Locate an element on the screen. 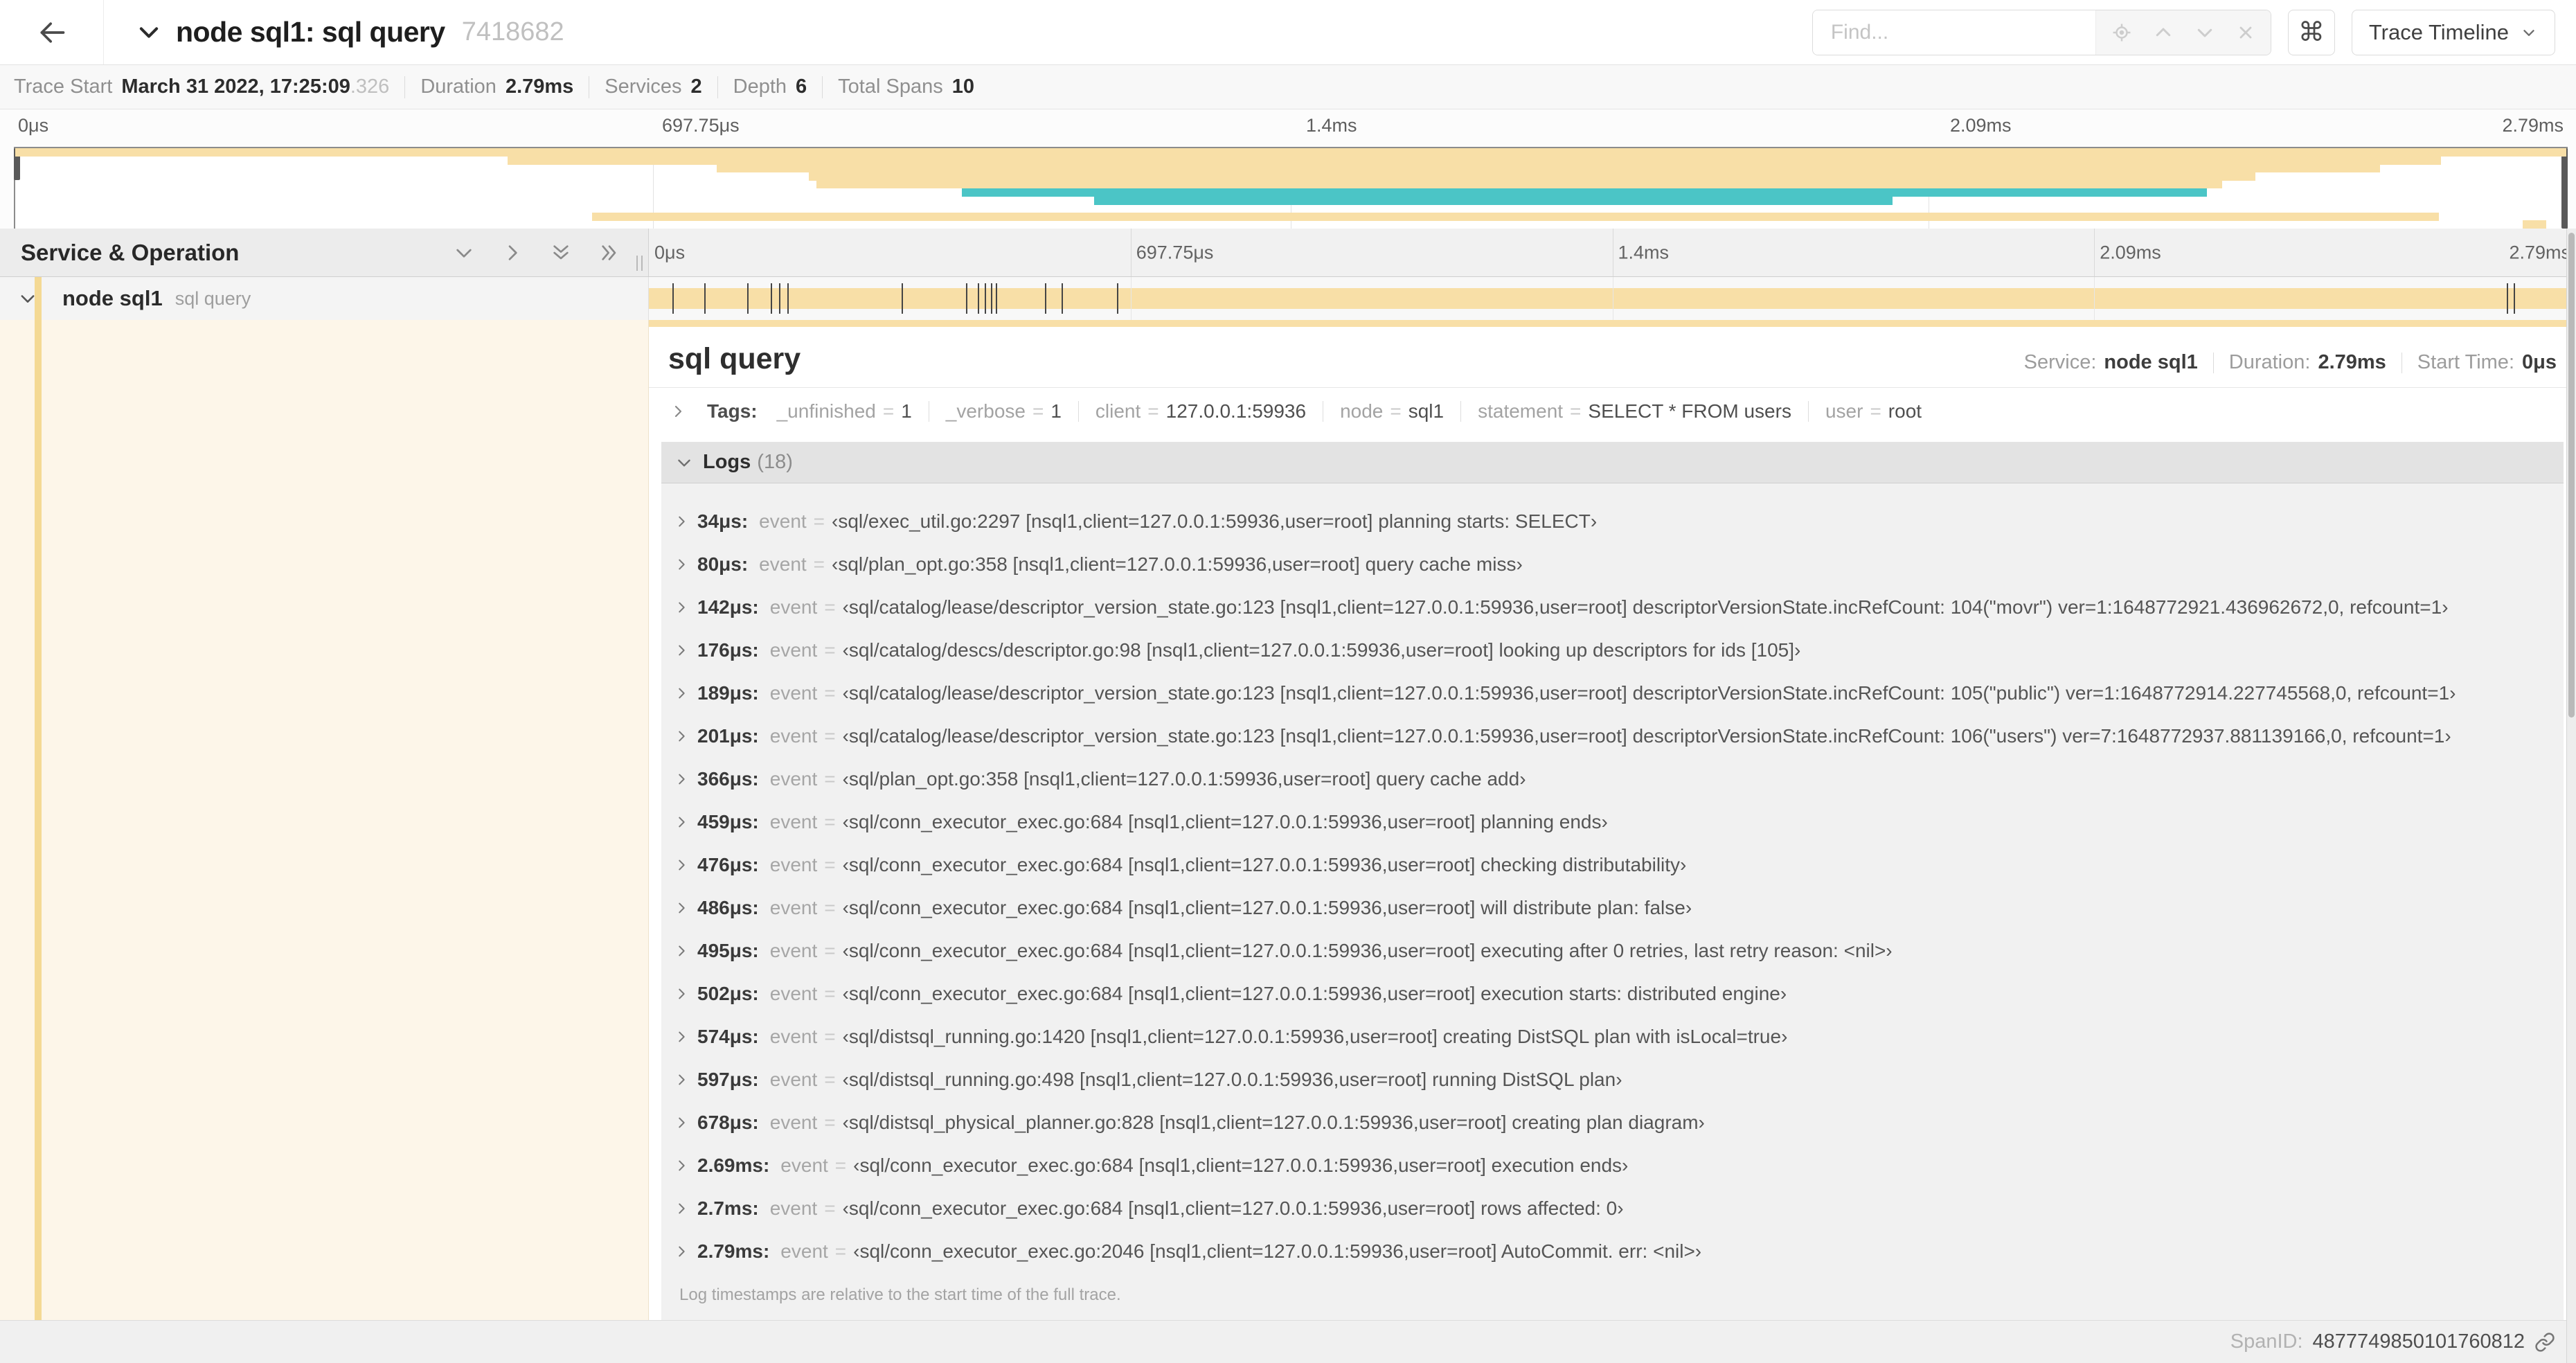 Image resolution: width=2576 pixels, height=1363 pixels. expand-one-chevron-right-icon is located at coordinates (512, 253).